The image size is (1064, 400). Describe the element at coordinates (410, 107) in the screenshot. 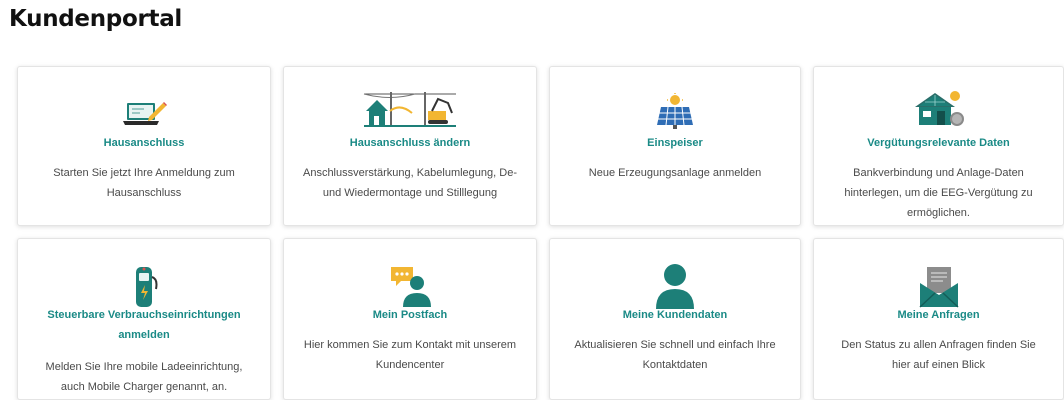

I see `house-excavator-icon` at that location.